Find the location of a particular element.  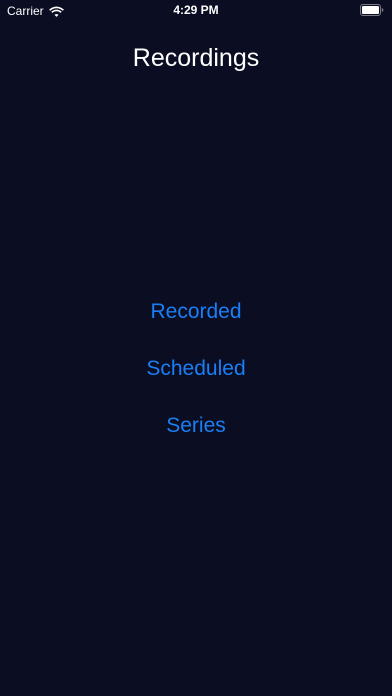

scheduled-button: Scheduled is located at coordinates (196, 383).